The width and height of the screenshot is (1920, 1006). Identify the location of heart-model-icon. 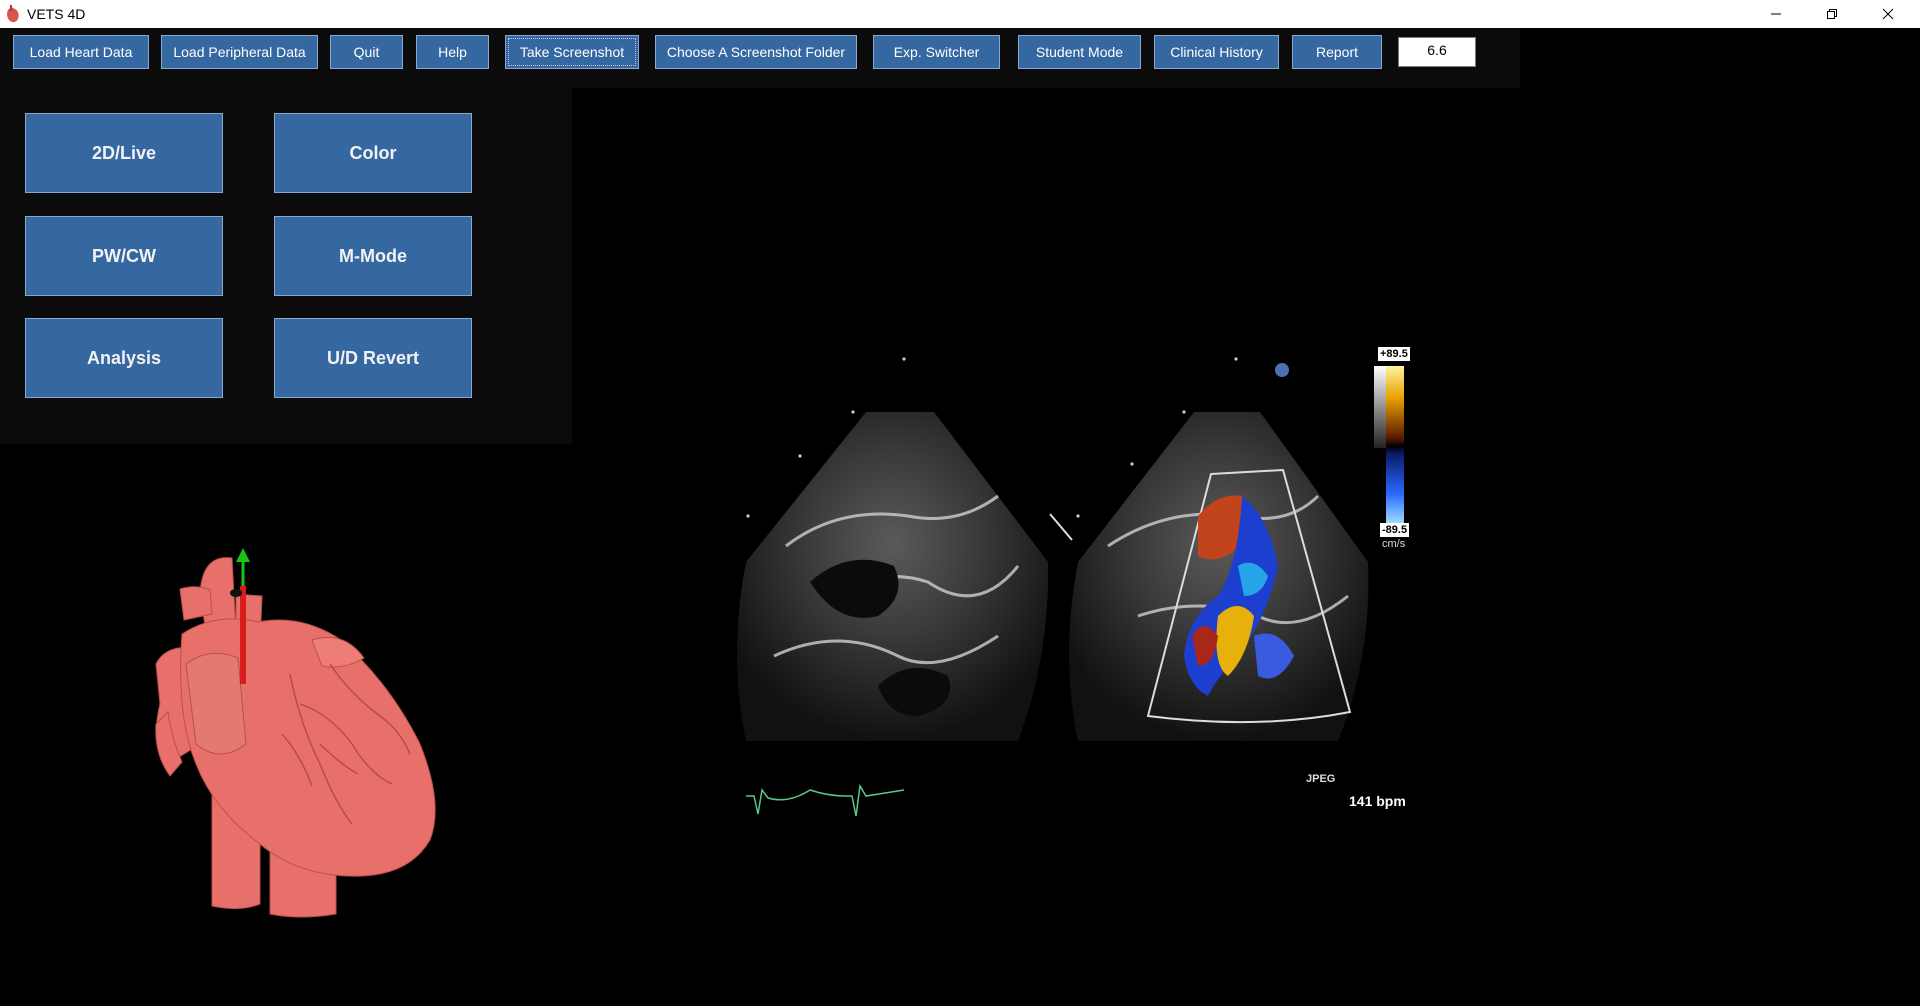
(295, 733).